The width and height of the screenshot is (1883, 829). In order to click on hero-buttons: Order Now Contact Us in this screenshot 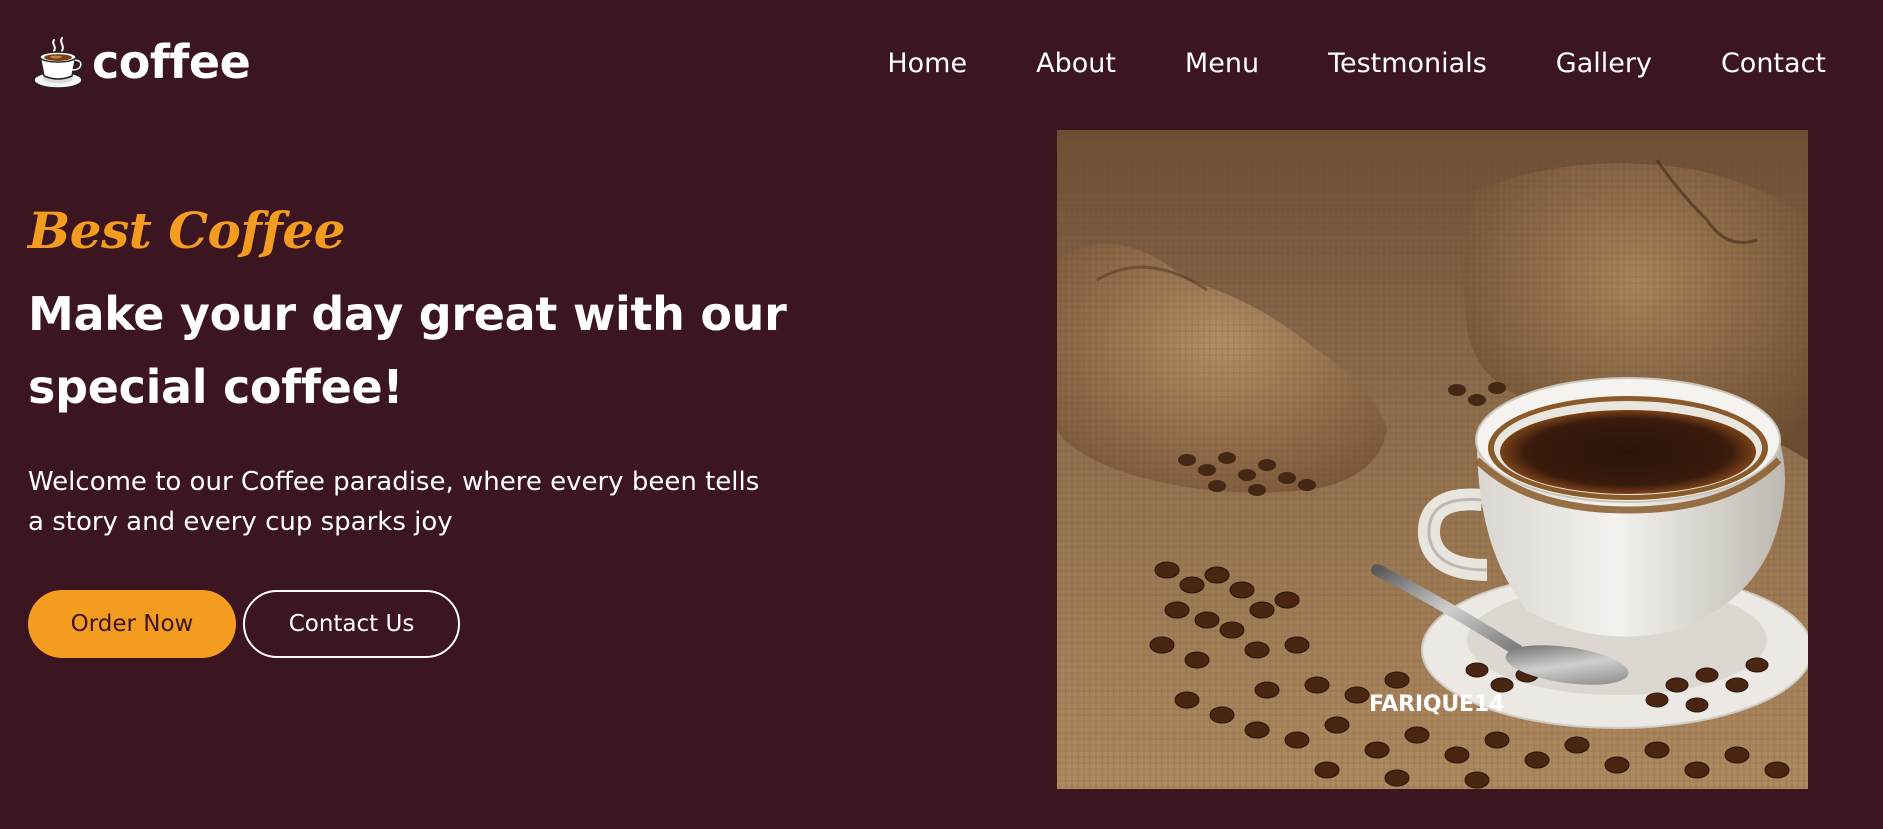, I will do `click(244, 624)`.